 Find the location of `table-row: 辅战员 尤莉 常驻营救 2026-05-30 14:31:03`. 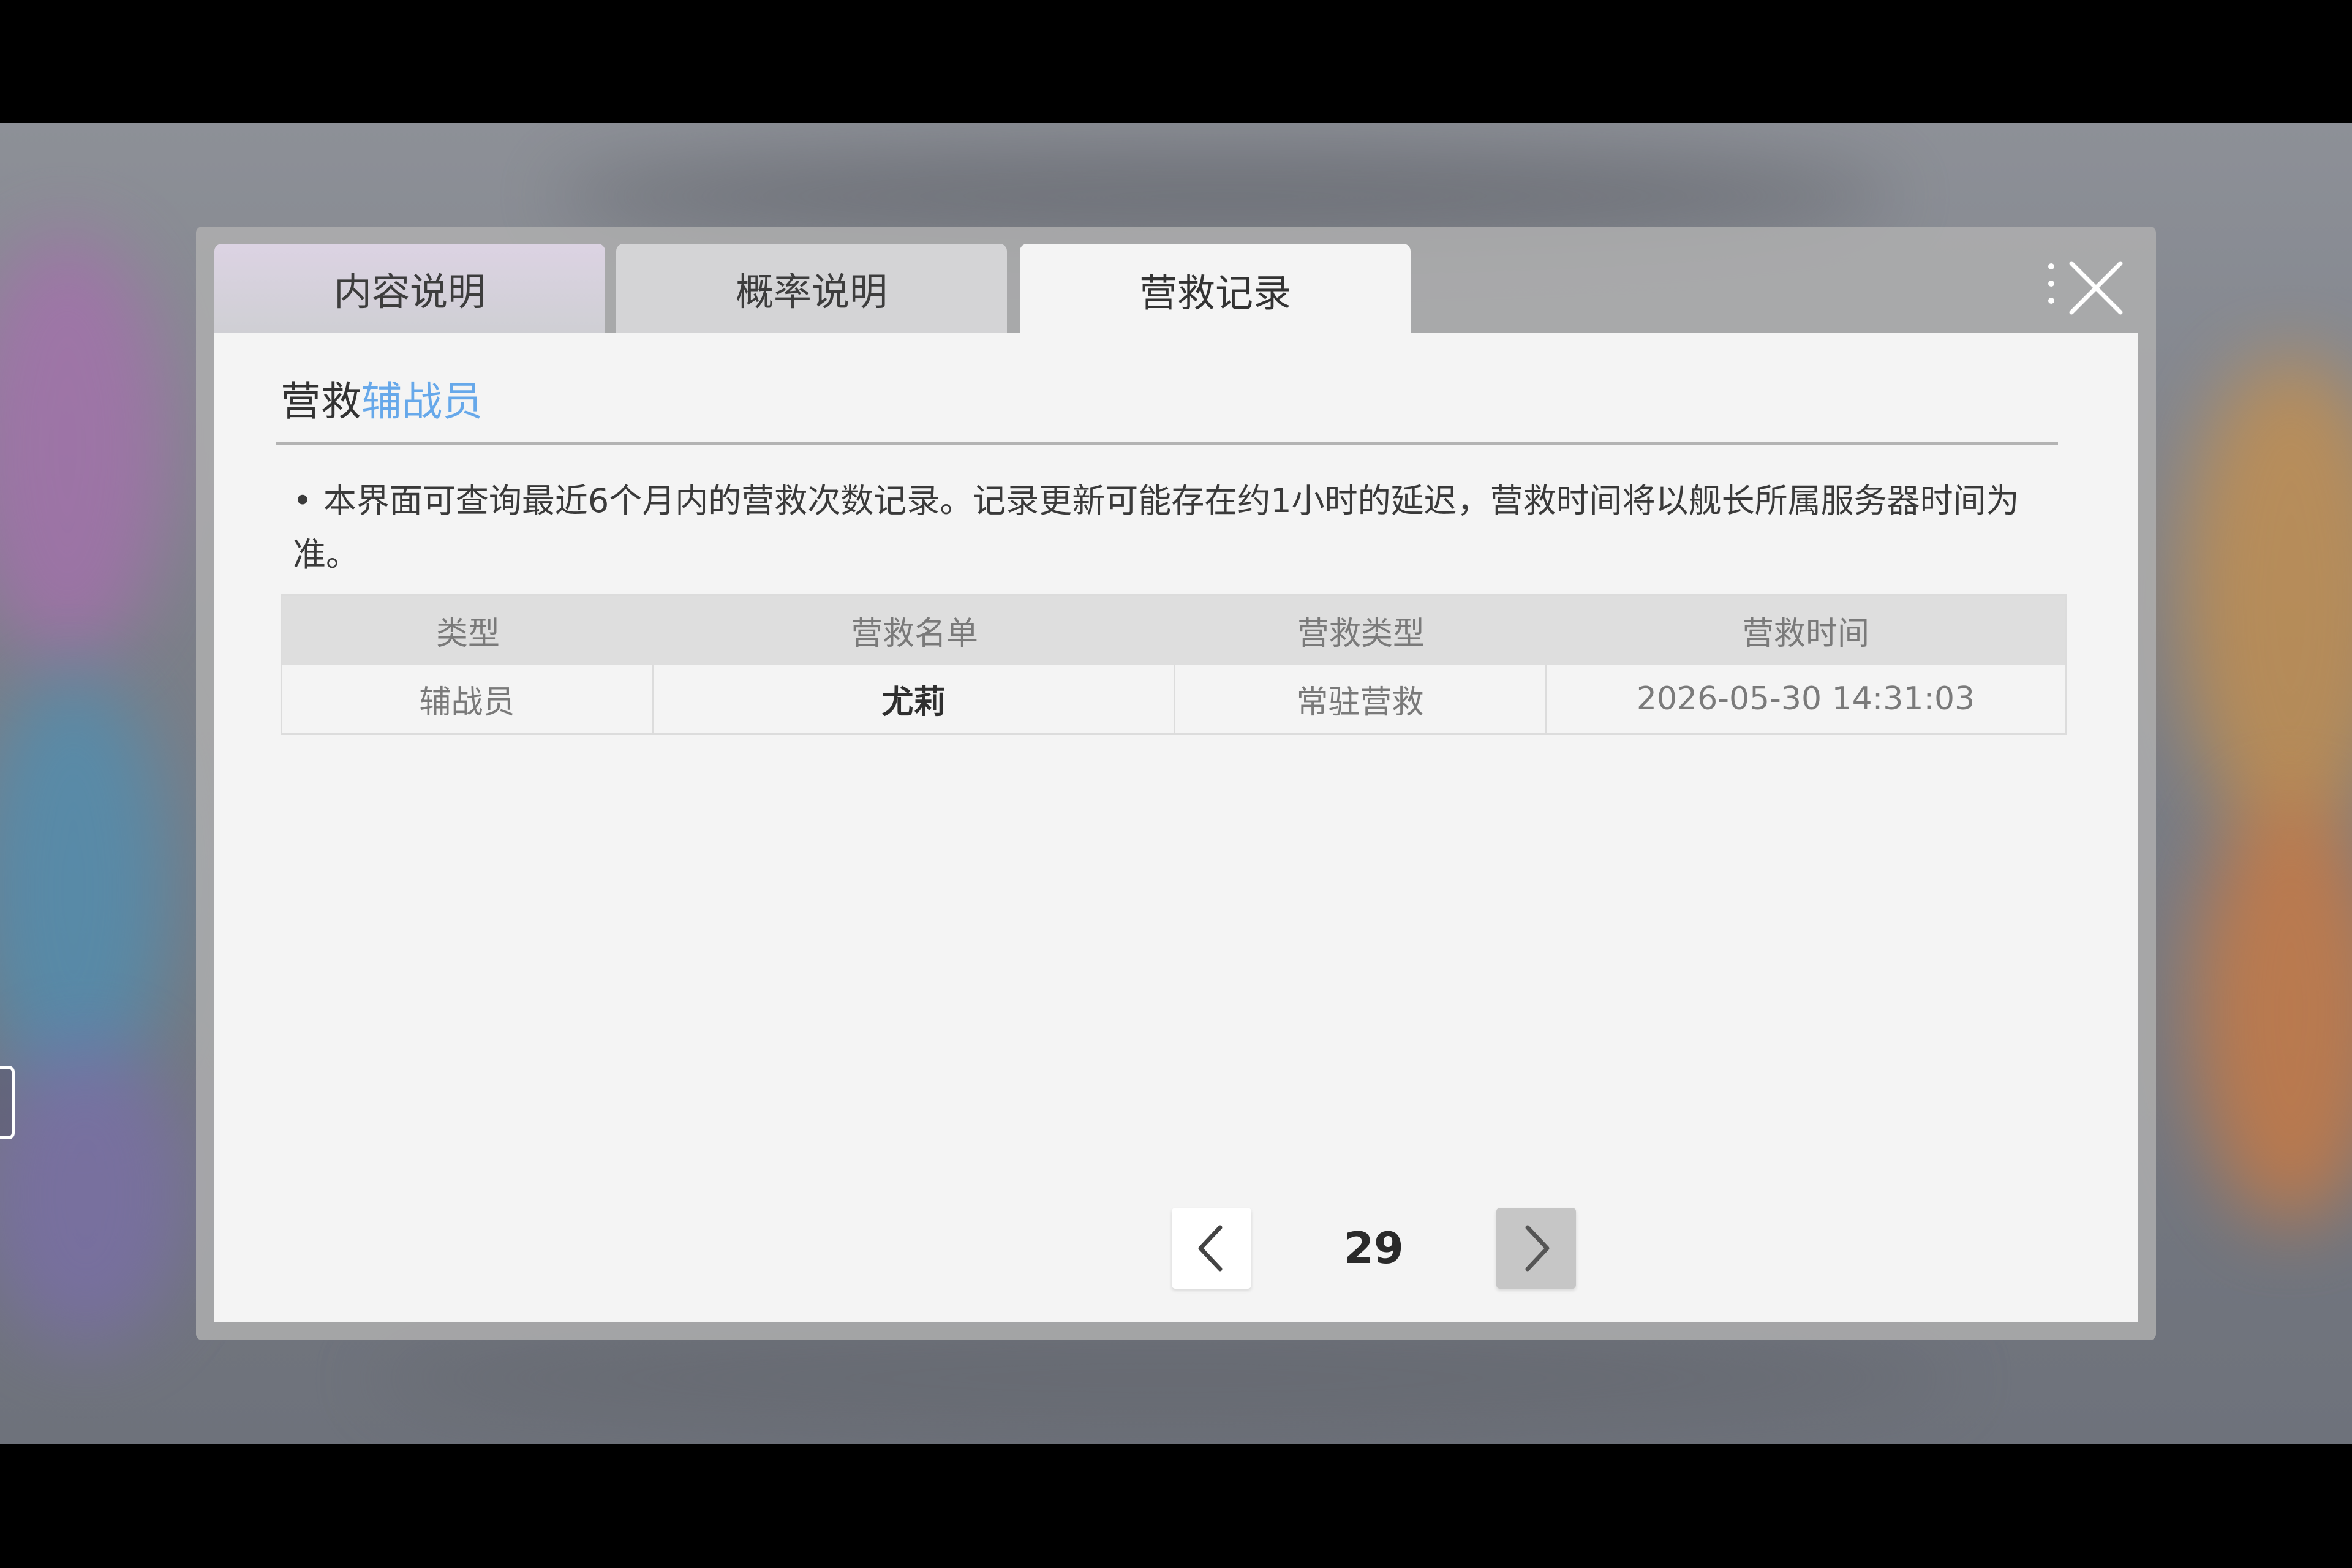

table-row: 辅战员 尤莉 常驻营救 2026-05-30 14:31:03 is located at coordinates (1173, 699).